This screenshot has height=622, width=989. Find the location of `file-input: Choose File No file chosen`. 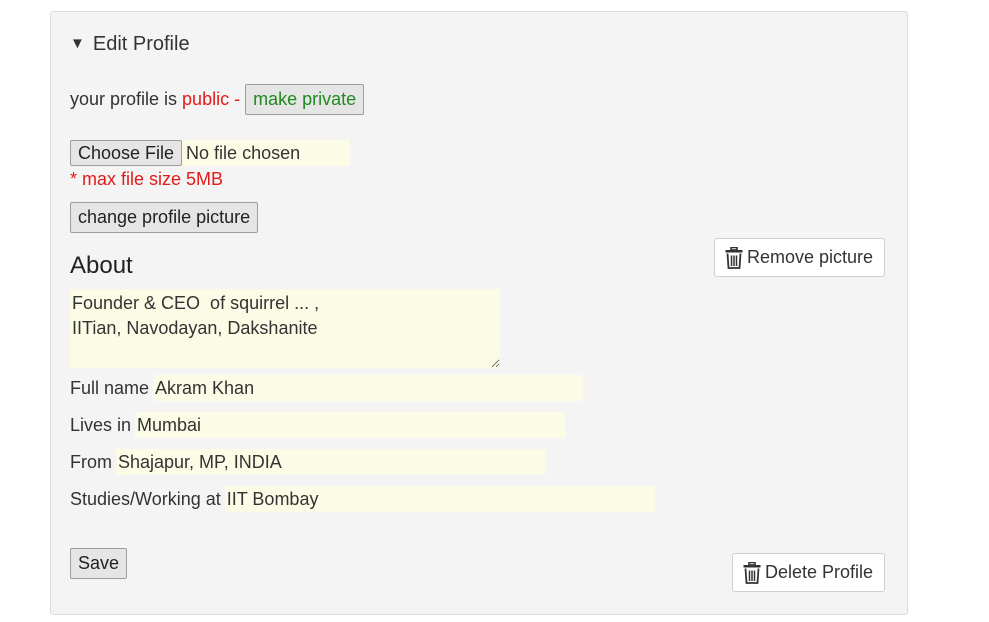

file-input: Choose File No file chosen is located at coordinates (210, 153).